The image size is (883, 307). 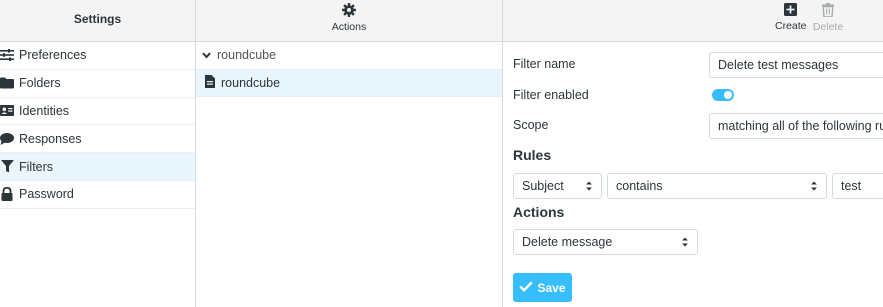 I want to click on filter-set-row: roundcube, so click(x=349, y=56).